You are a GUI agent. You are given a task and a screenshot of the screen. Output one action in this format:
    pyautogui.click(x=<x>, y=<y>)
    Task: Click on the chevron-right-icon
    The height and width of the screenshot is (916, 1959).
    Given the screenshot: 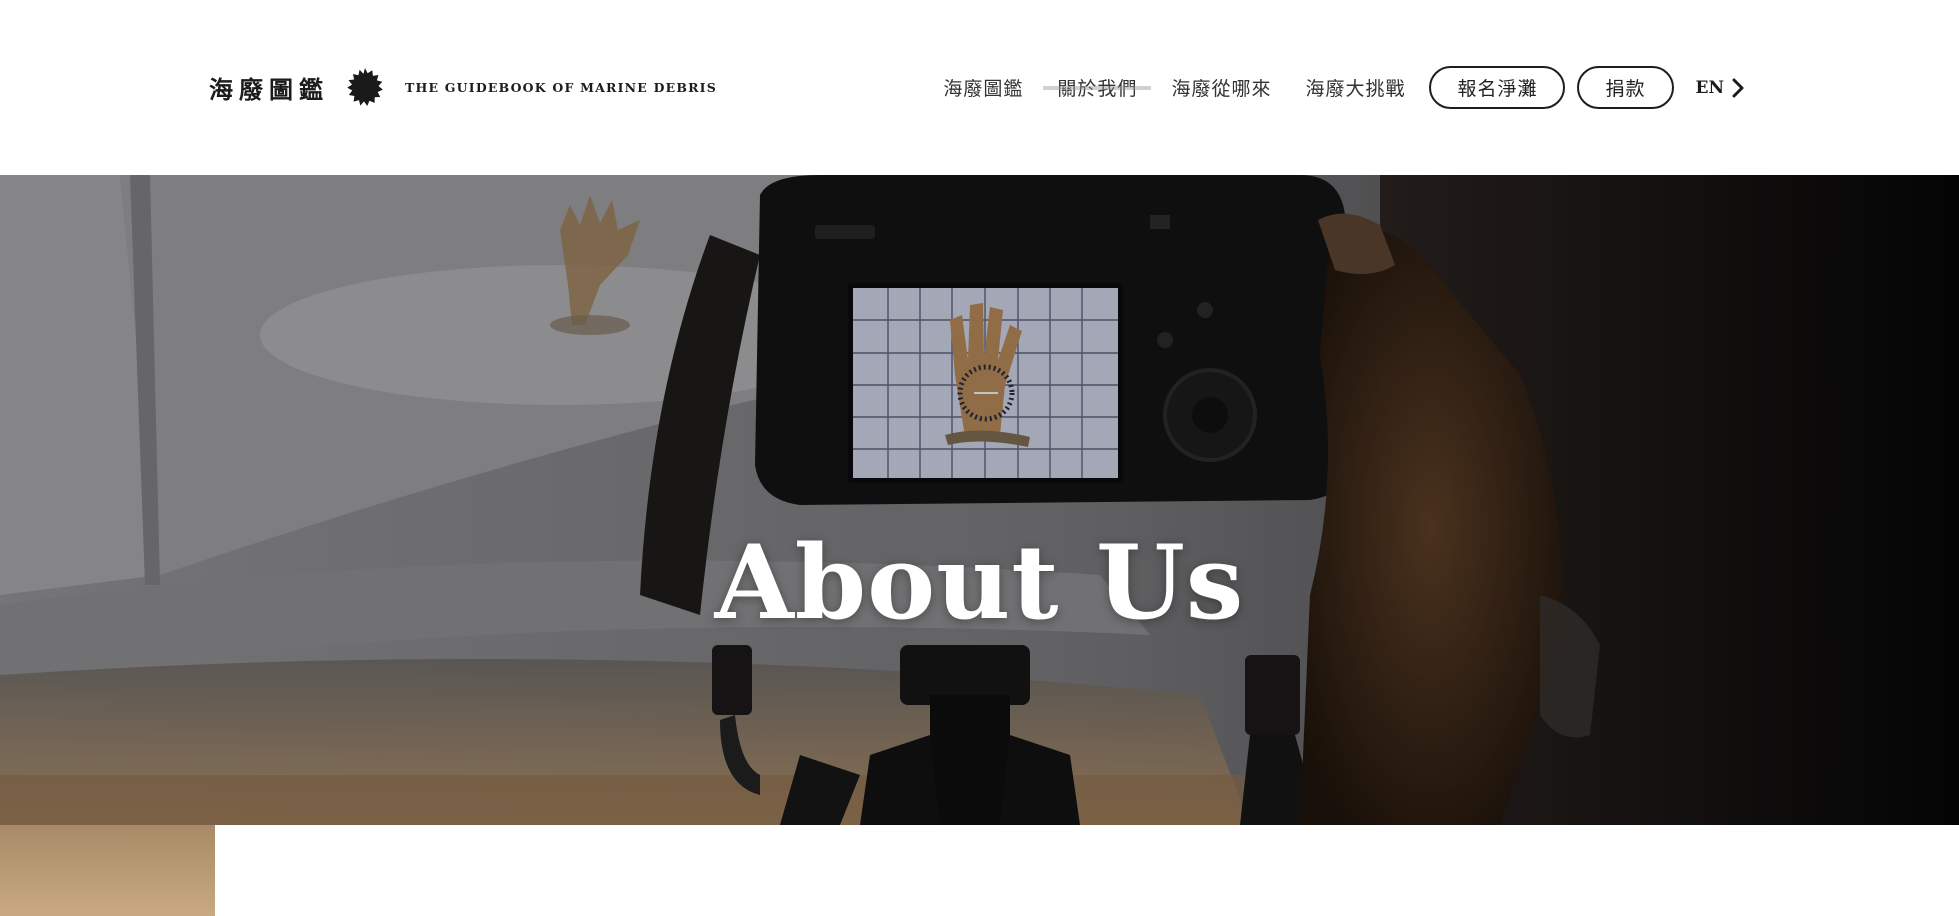 What is the action you would take?
    pyautogui.click(x=1738, y=87)
    